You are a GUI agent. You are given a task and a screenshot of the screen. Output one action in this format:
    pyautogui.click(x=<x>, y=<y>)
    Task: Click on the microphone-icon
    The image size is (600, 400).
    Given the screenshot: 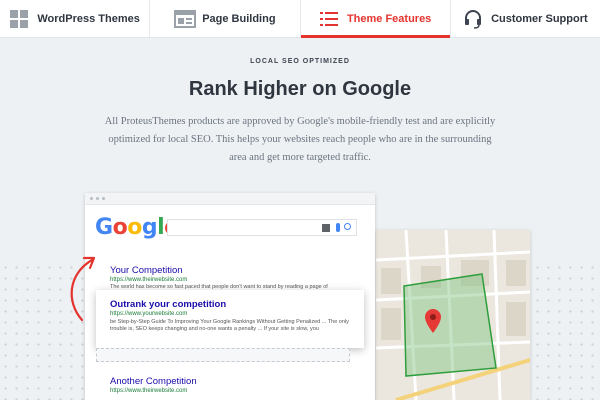 What is the action you would take?
    pyautogui.click(x=338, y=227)
    